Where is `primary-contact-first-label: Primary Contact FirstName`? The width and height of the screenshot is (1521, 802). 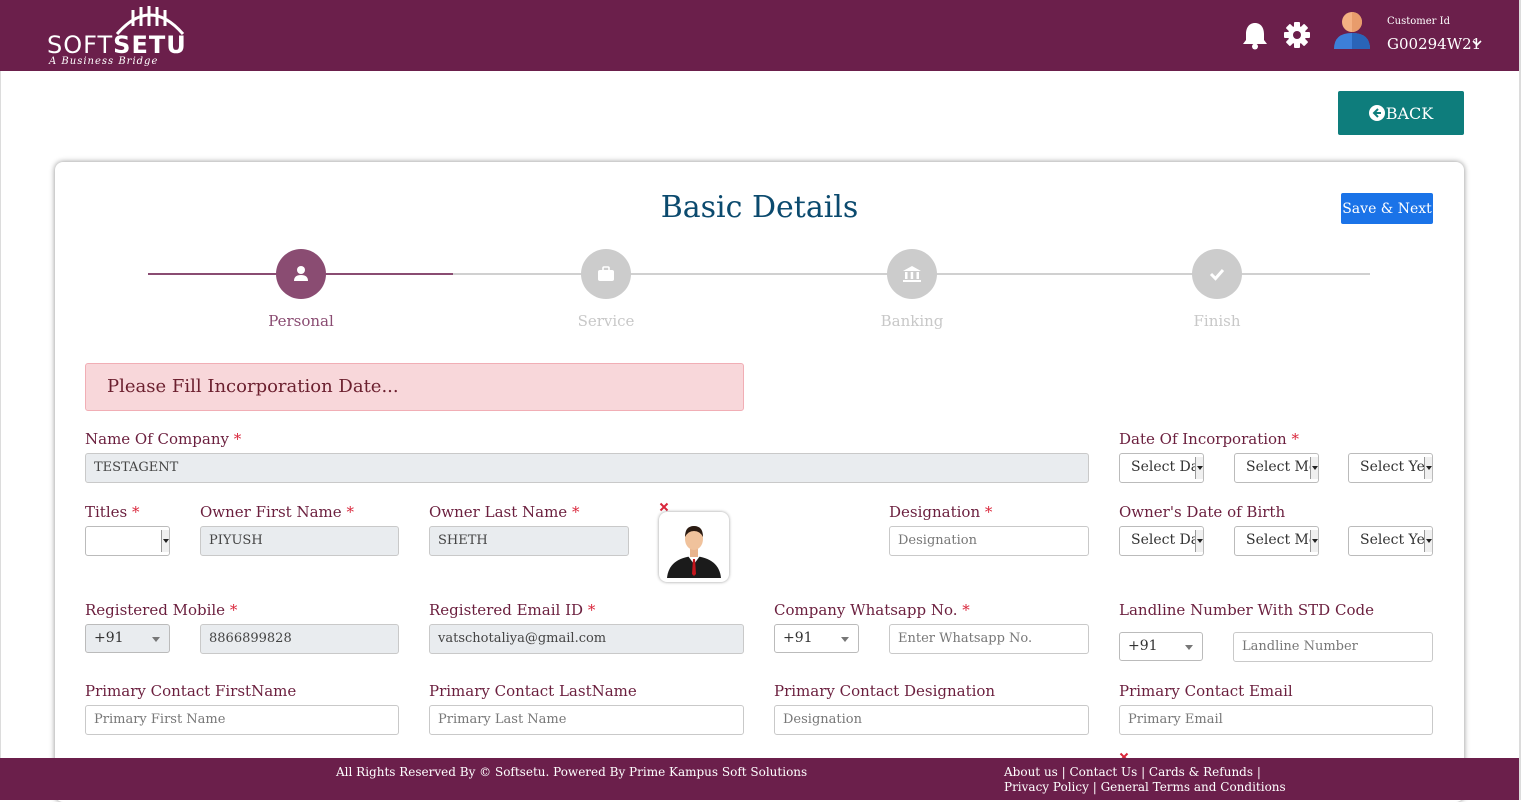
primary-contact-first-label: Primary Contact FirstName is located at coordinates (191, 691).